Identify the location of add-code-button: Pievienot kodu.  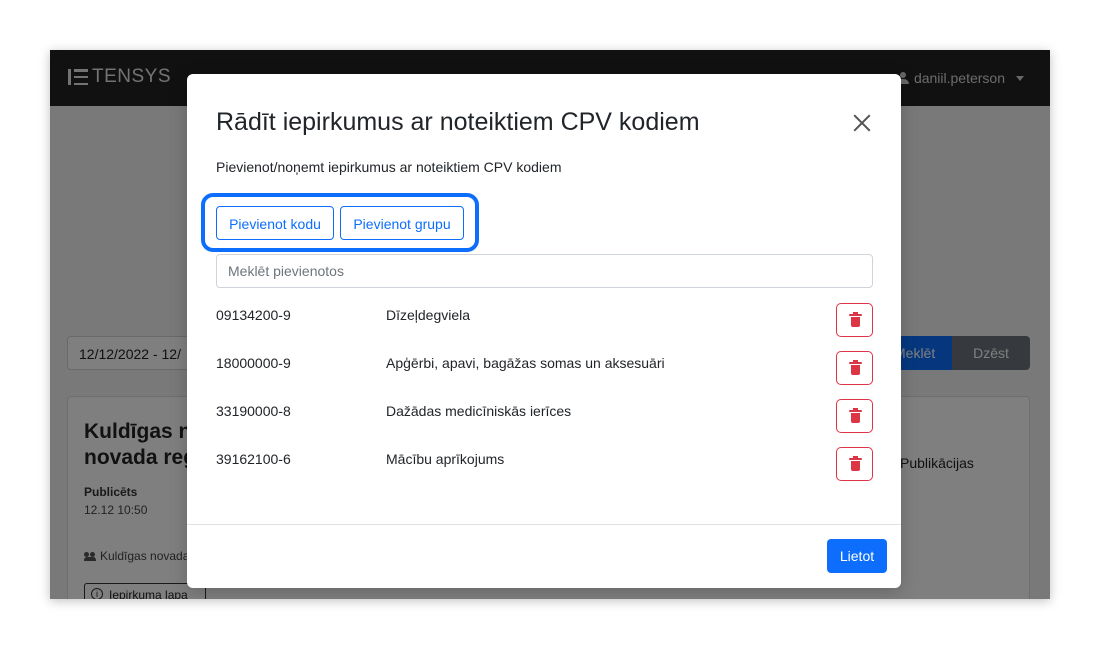
(275, 223).